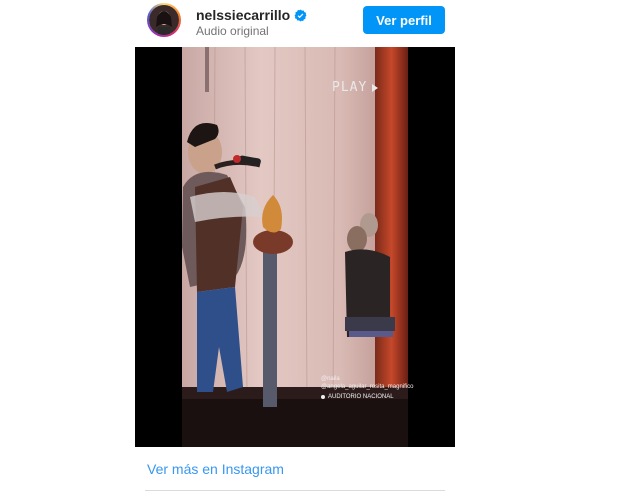  I want to click on location-label: AUDITORIO NACIONAL, so click(361, 397).